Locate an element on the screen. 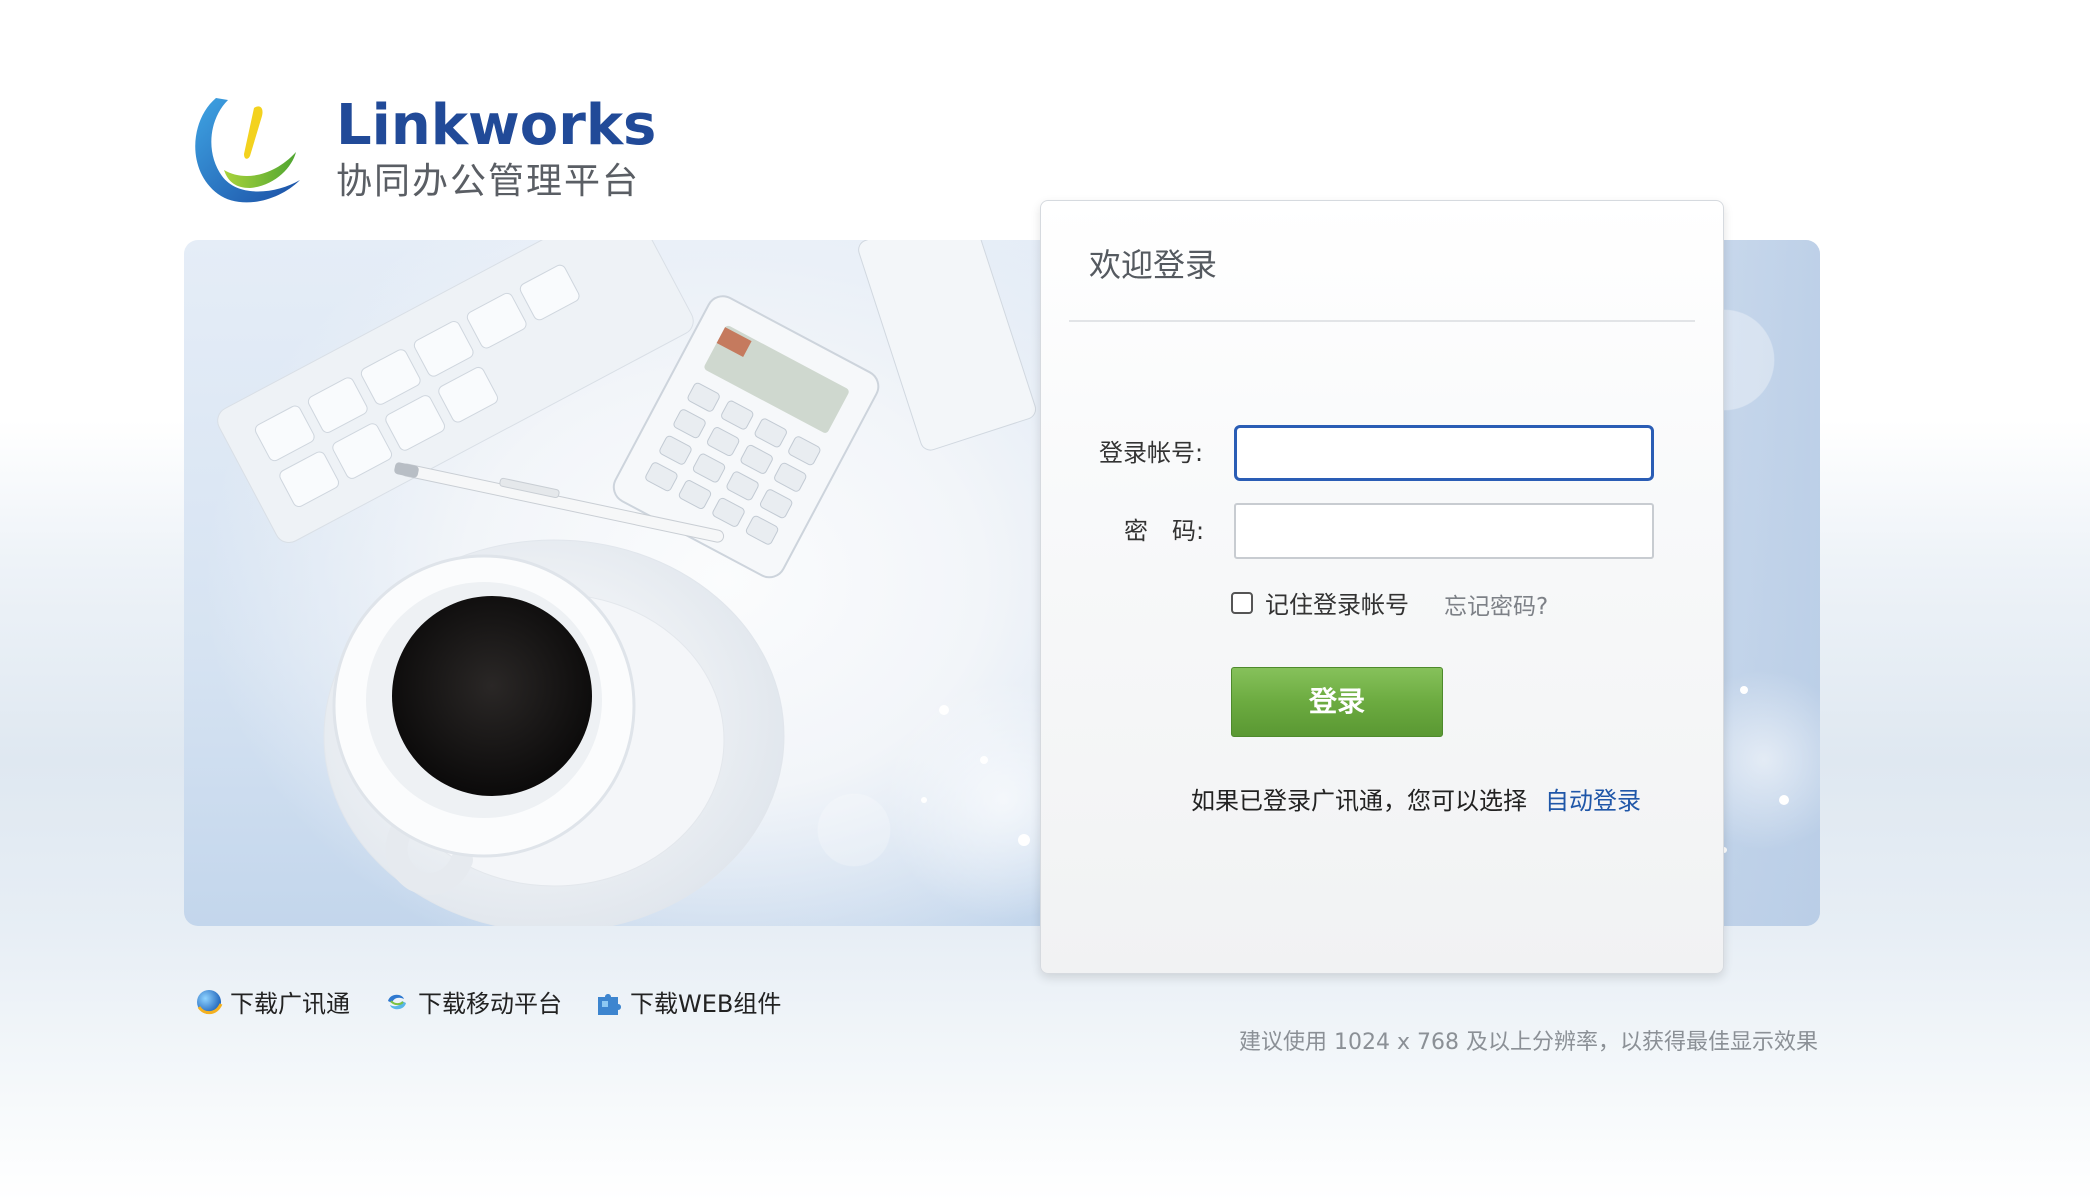  remember-account: 记住登录帐号 is located at coordinates (1320, 602).